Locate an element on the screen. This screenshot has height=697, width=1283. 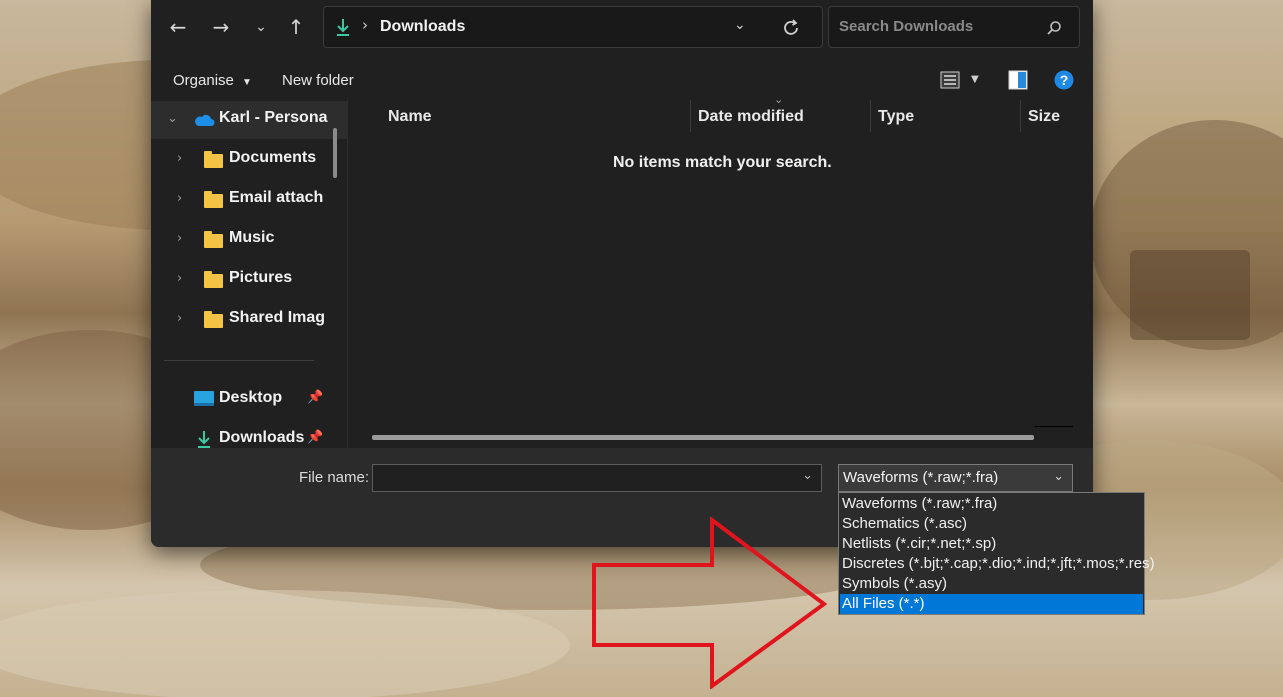
forward-arrow-icon: → is located at coordinates (221, 27).